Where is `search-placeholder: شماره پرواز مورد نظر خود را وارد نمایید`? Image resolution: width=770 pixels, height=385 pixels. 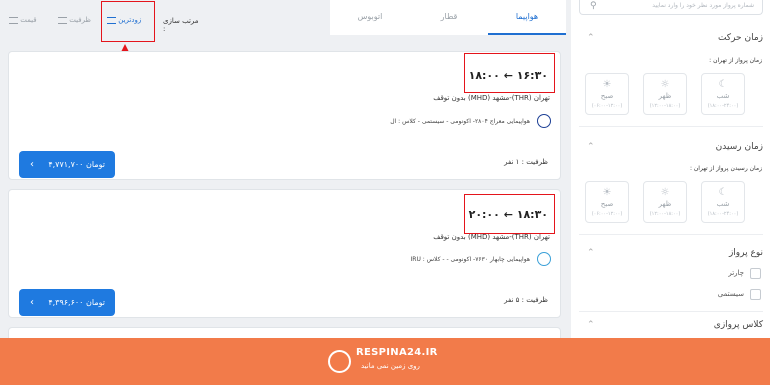
search-placeholder: شماره پرواز مورد نظر خود را وارد نمایید is located at coordinates (703, 5).